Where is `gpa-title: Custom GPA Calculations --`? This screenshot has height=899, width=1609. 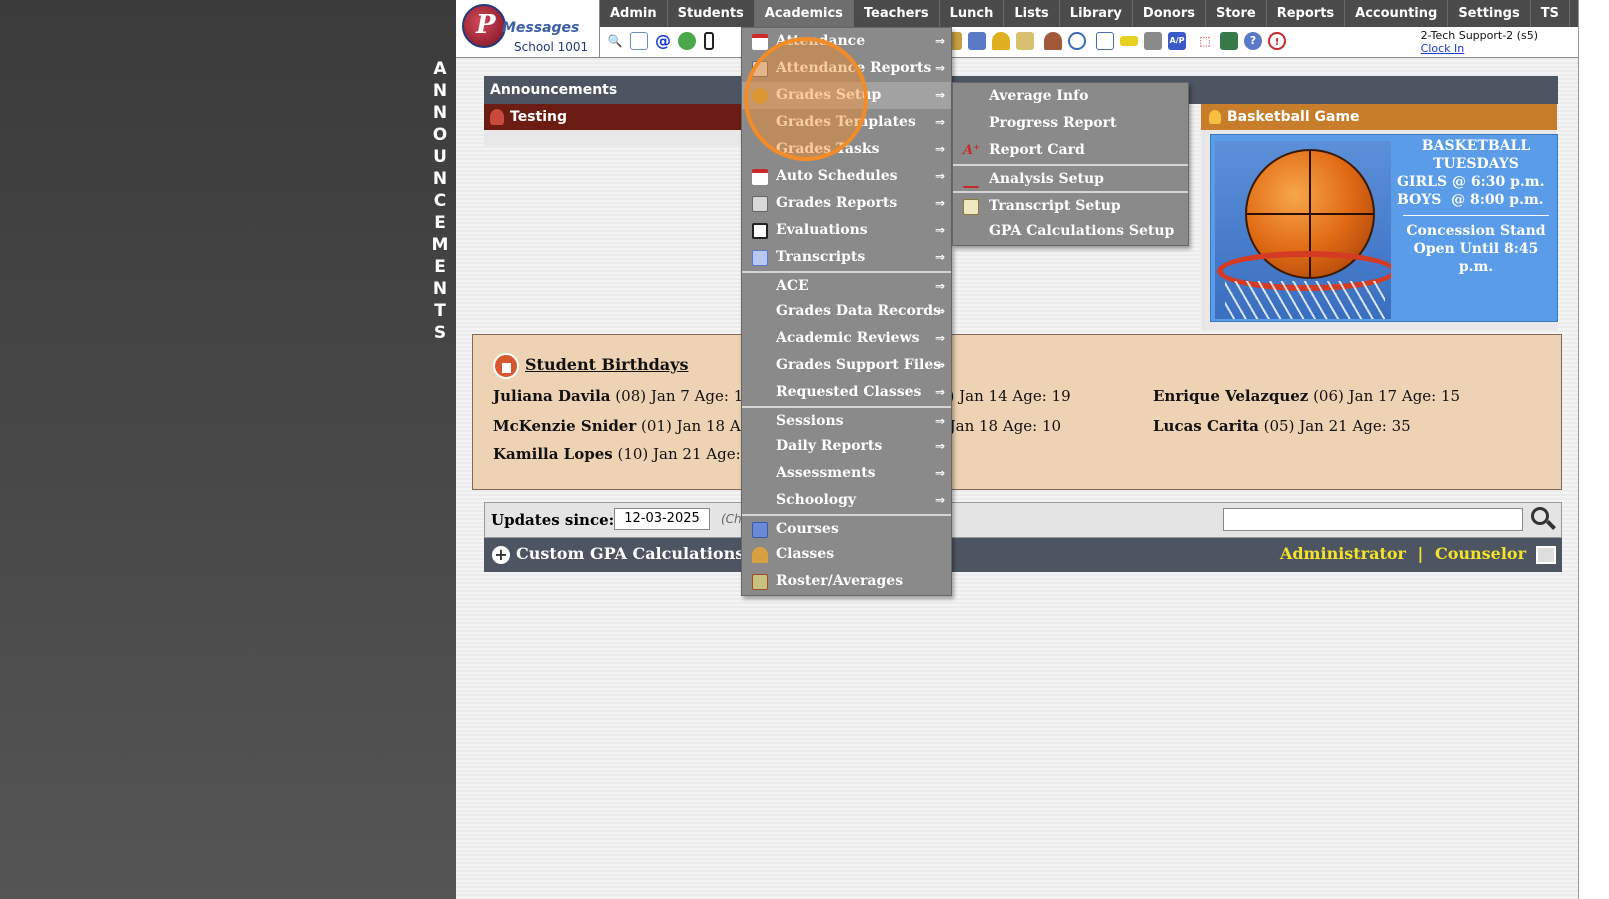 gpa-title: Custom GPA Calculations -- is located at coordinates (640, 553).